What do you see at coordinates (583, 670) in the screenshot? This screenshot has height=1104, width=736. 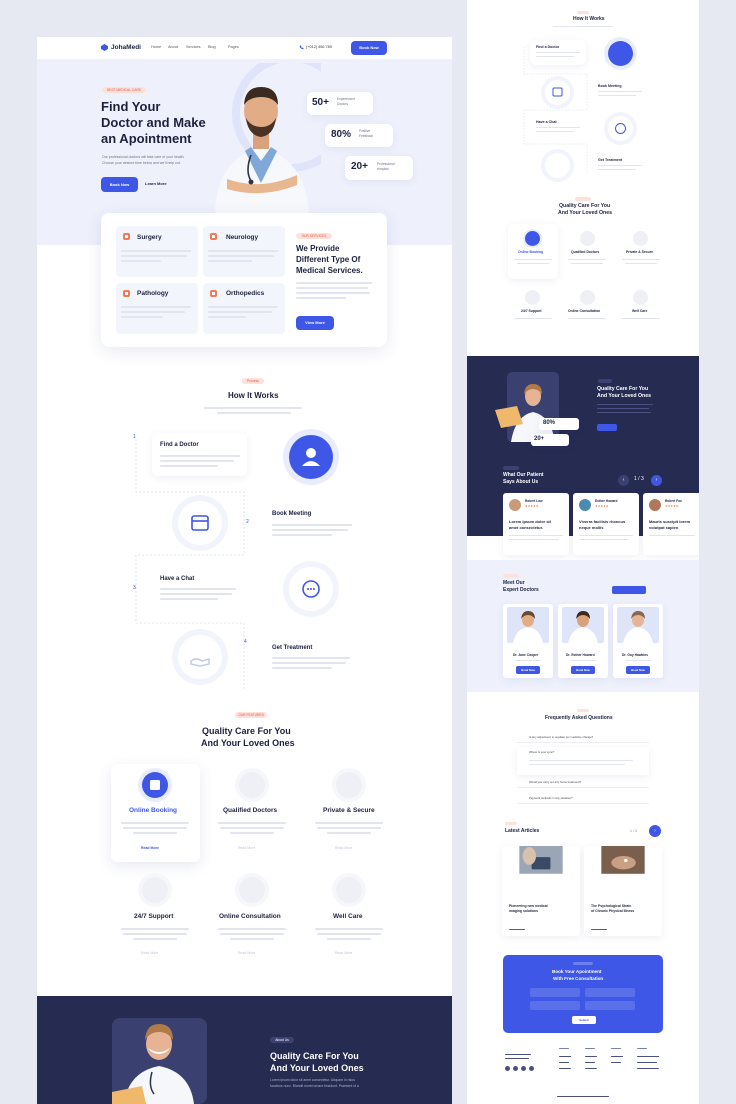 I see `r-doctor-book-2: Book Now` at bounding box center [583, 670].